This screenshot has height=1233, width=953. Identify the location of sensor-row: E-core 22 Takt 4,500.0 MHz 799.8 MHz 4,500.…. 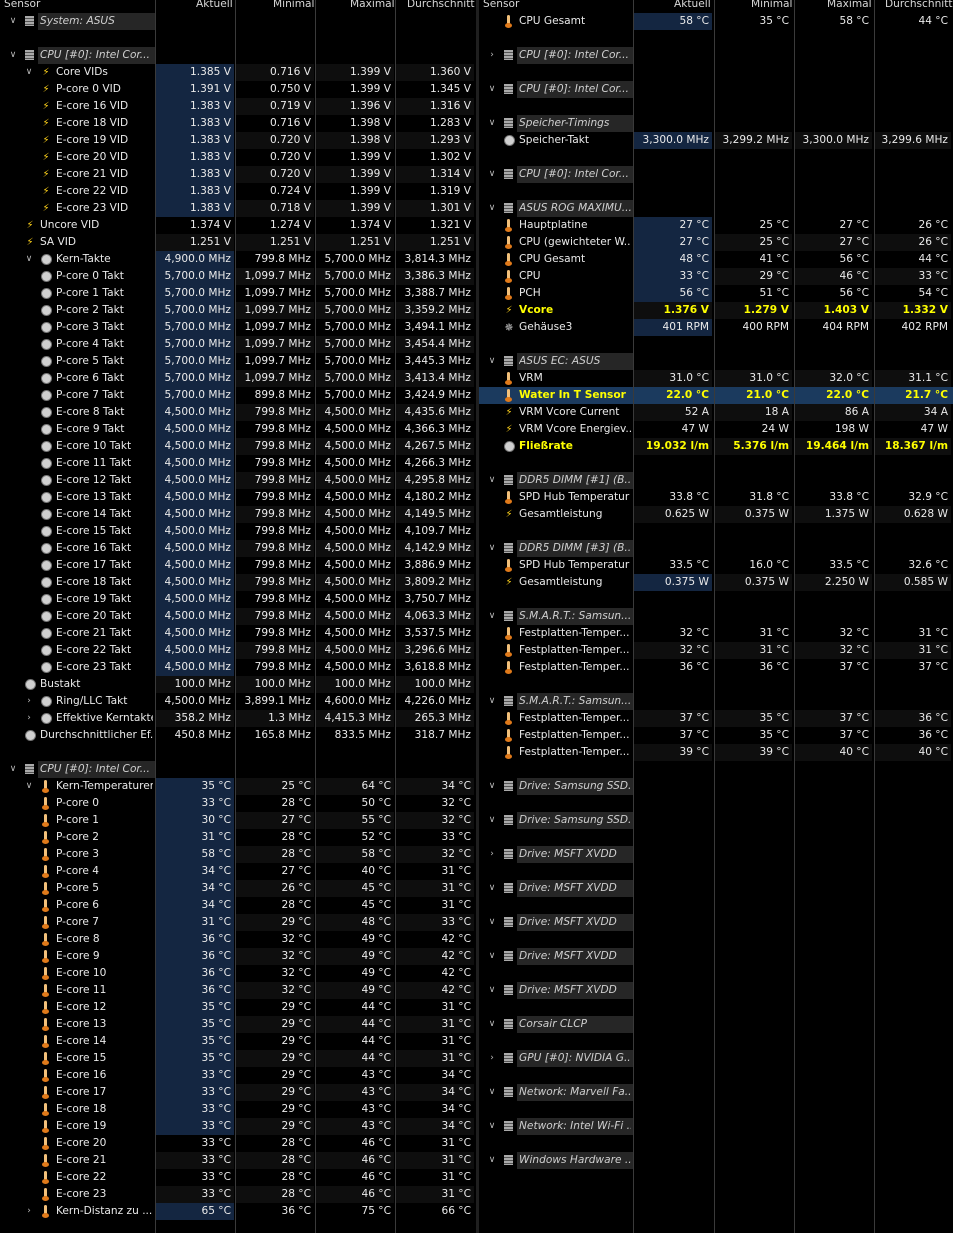
(238, 650).